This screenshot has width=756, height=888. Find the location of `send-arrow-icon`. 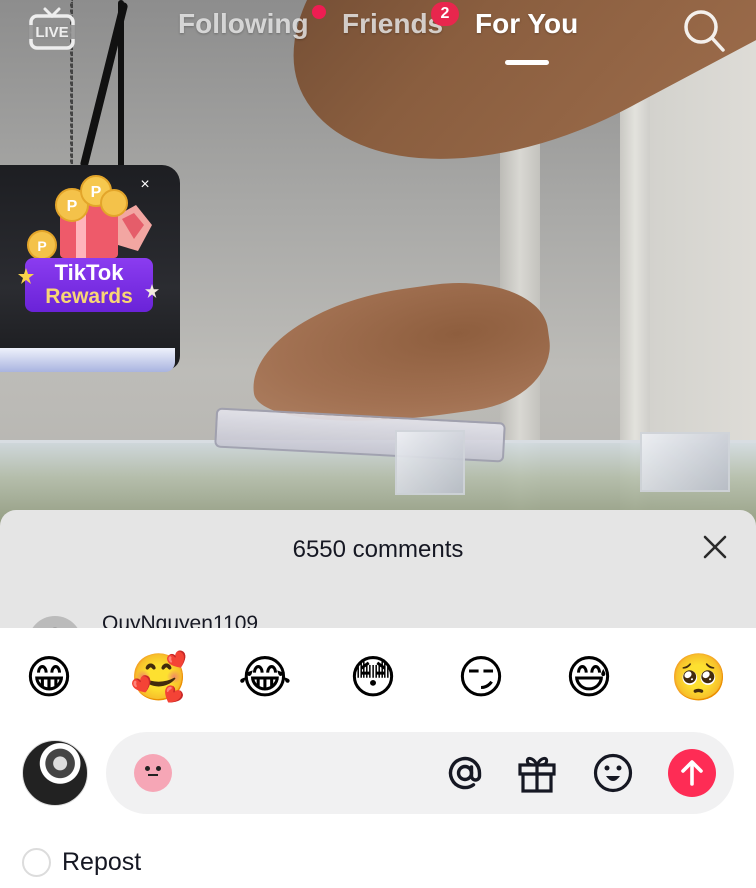

send-arrow-icon is located at coordinates (692, 773).